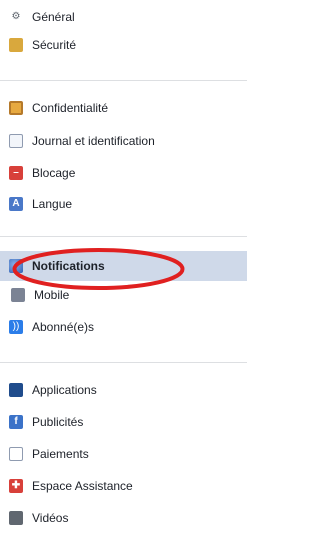 The width and height of the screenshot is (320, 533). Describe the element at coordinates (16, 173) in the screenshot. I see `block-icon: –` at that location.